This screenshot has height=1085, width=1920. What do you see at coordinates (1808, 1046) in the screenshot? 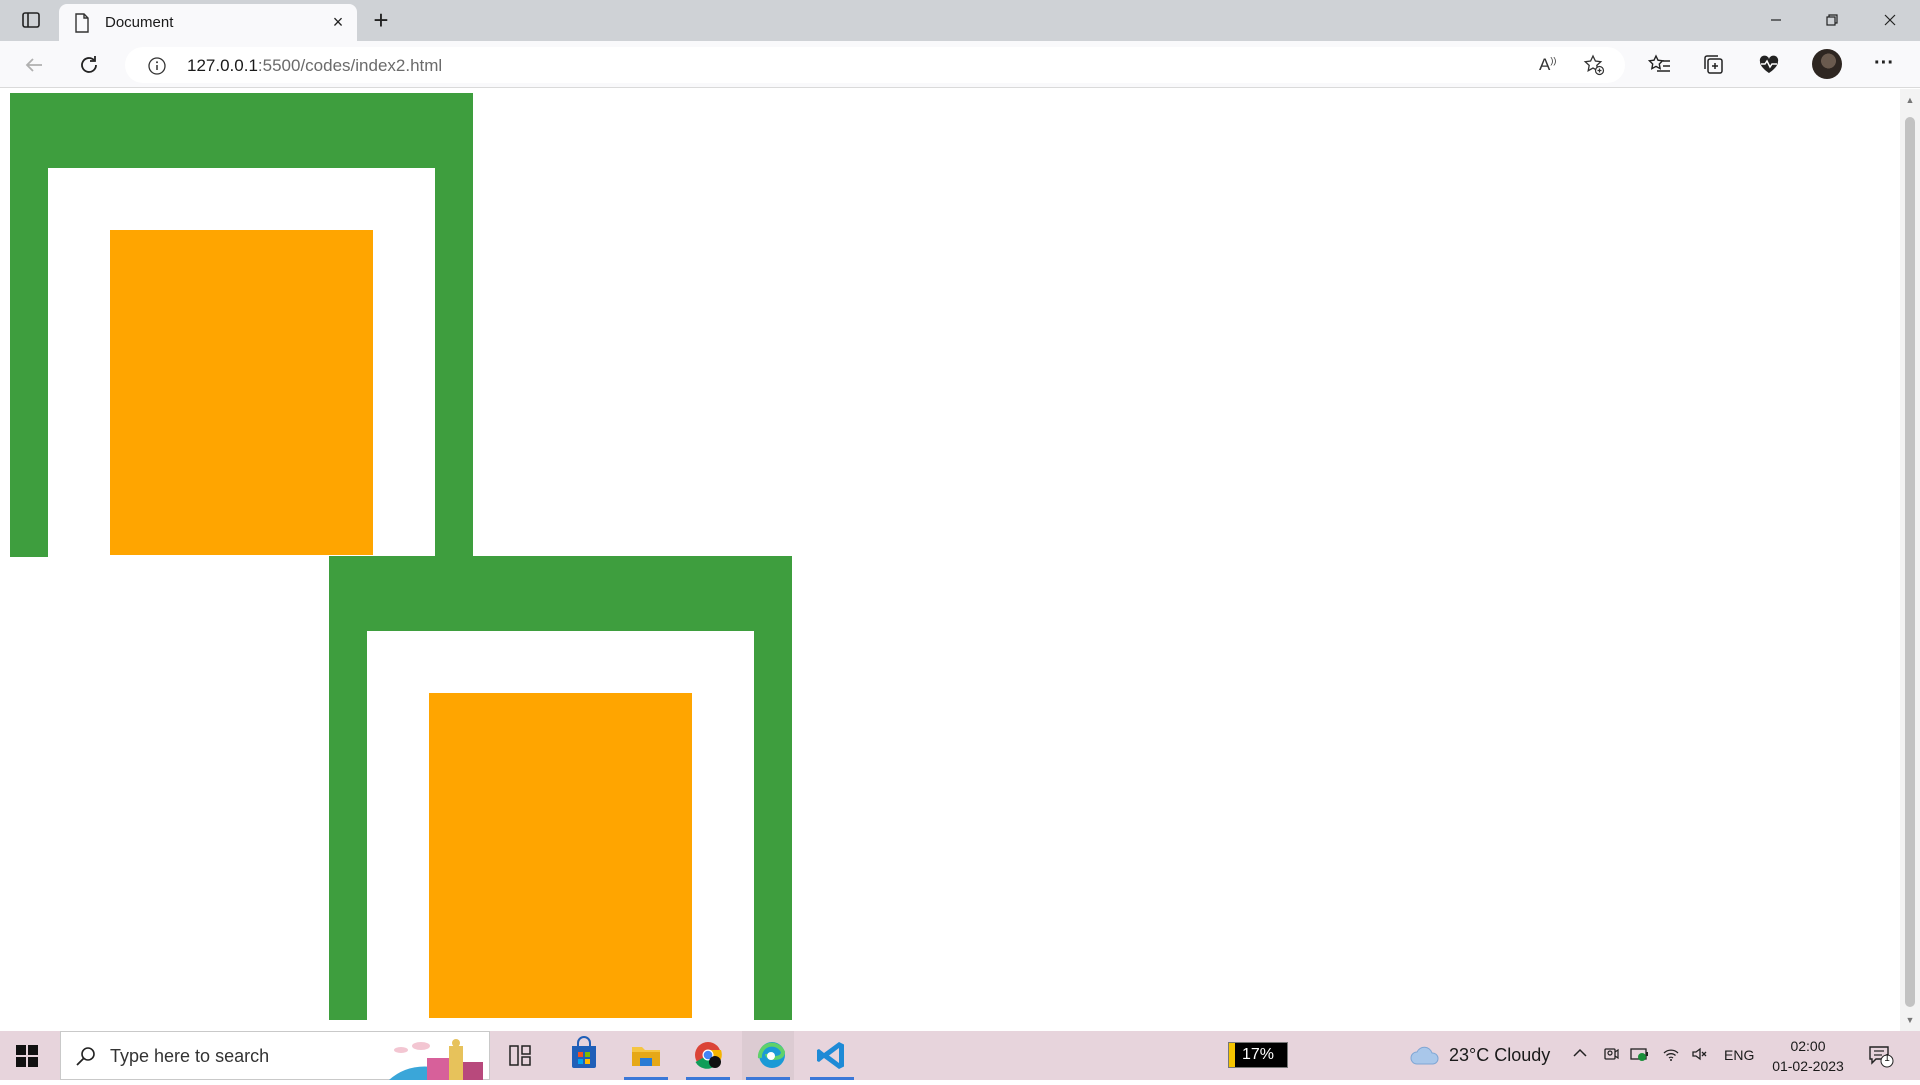
I see `clock-time: 02:00` at bounding box center [1808, 1046].